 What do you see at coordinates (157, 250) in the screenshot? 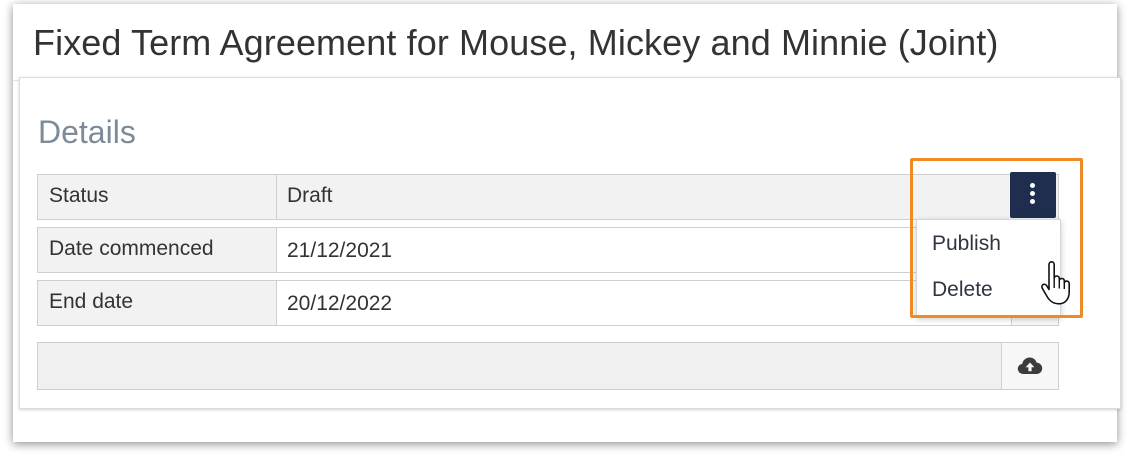
I see `date-commenced-label: Date commenced` at bounding box center [157, 250].